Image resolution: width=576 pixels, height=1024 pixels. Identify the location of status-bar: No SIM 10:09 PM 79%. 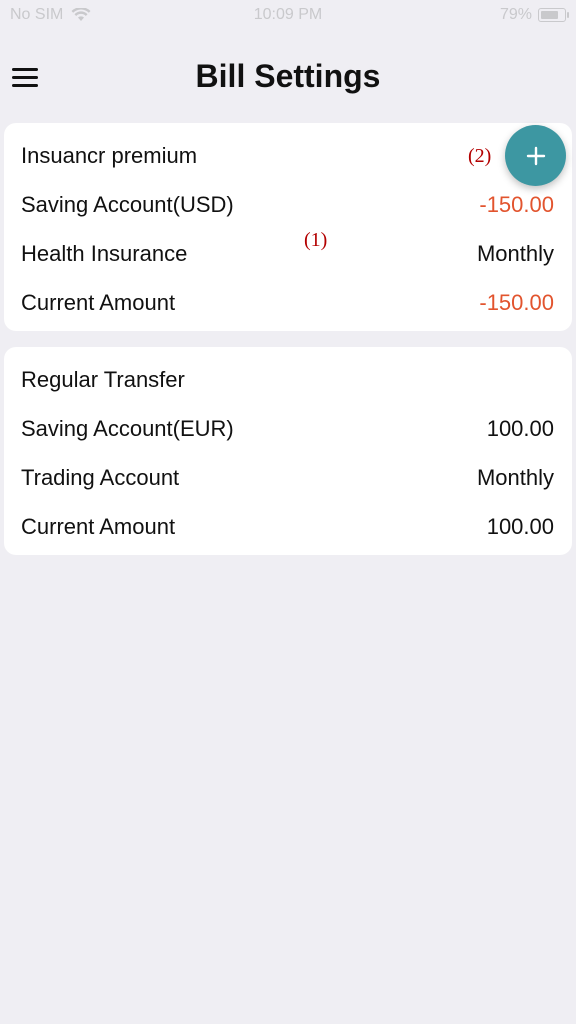
(288, 15).